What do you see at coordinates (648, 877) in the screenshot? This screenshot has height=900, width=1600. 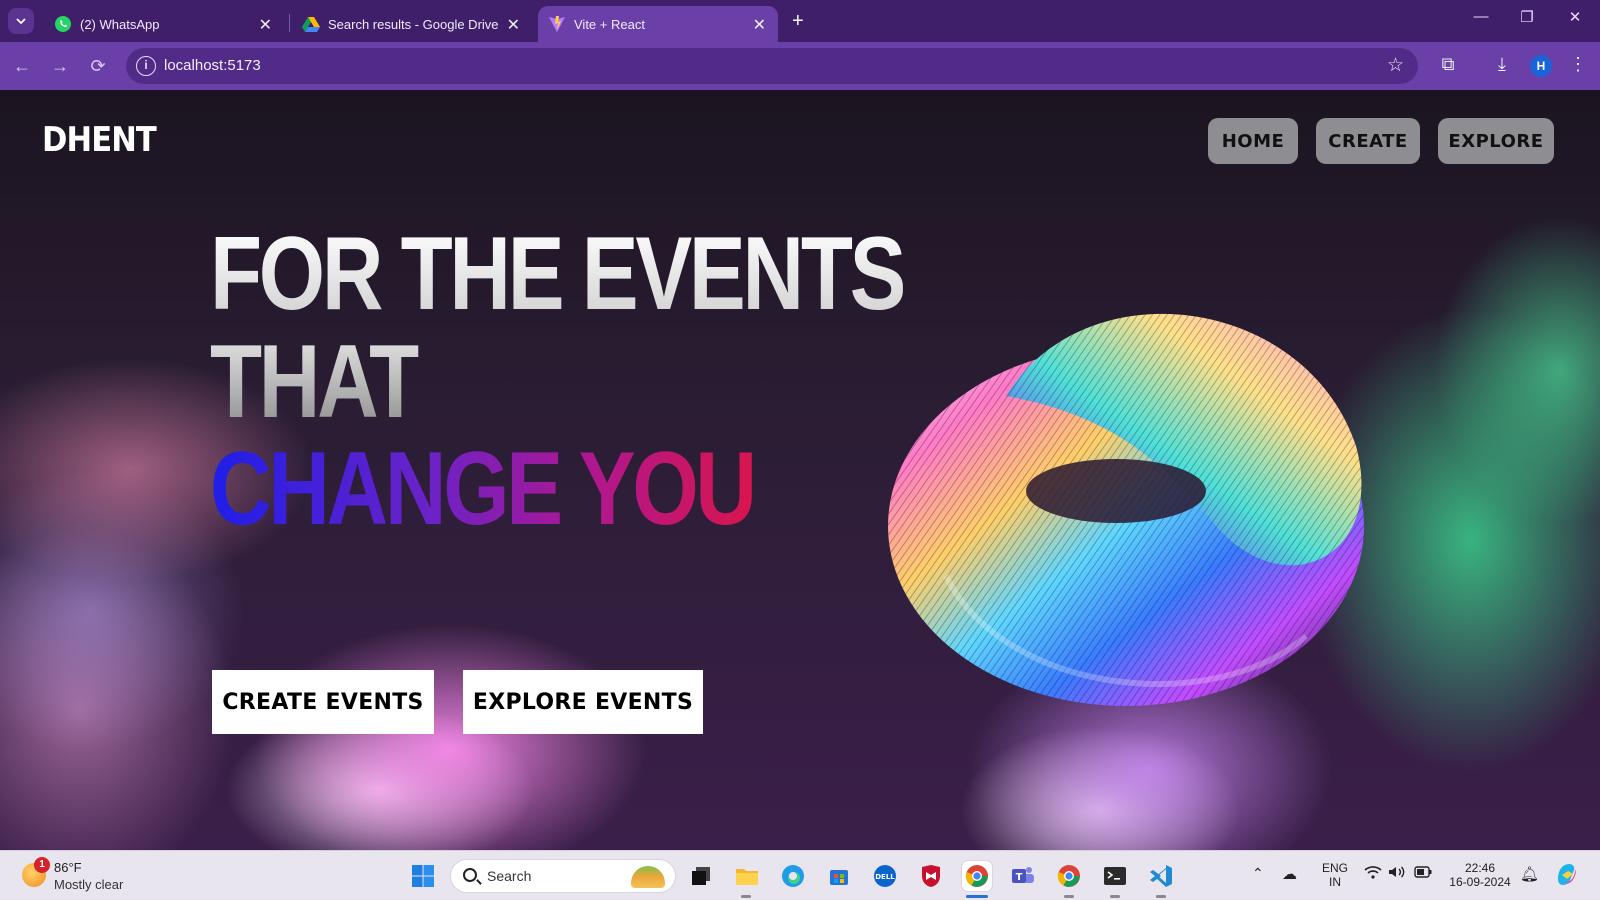 I see `search-highlight-icon` at bounding box center [648, 877].